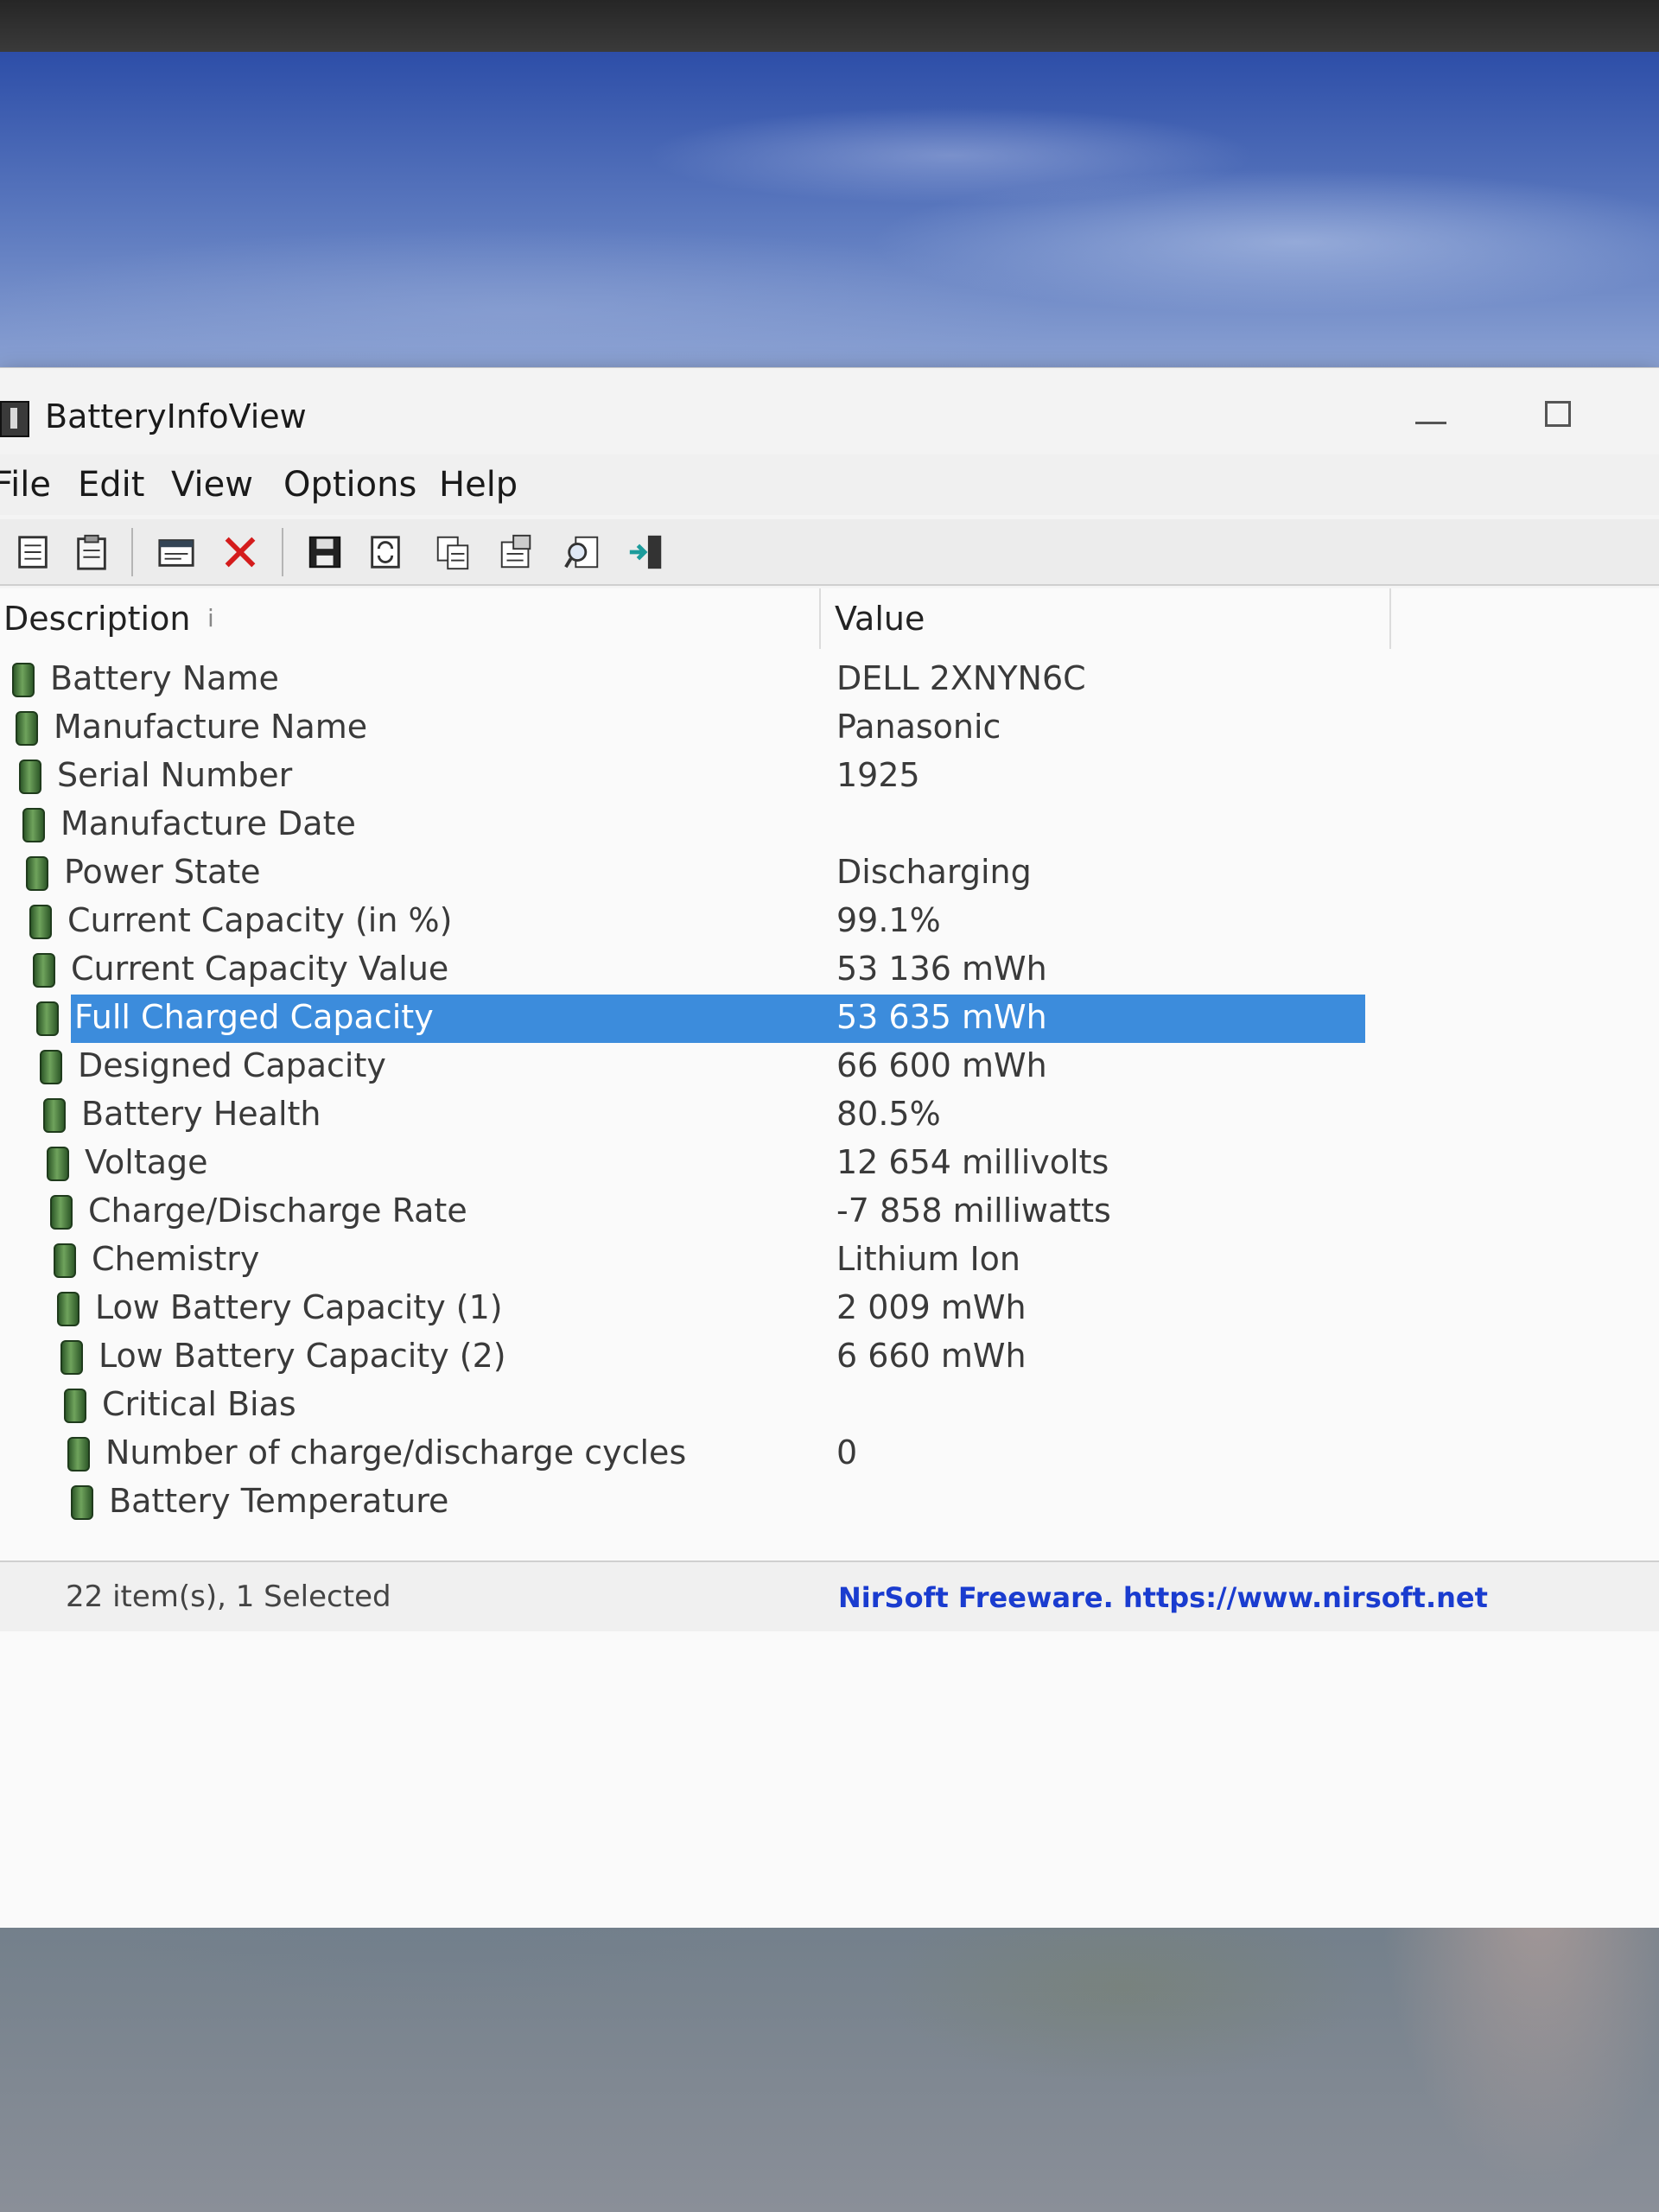  I want to click on row-value: 2 009 mWh, so click(932, 1307).